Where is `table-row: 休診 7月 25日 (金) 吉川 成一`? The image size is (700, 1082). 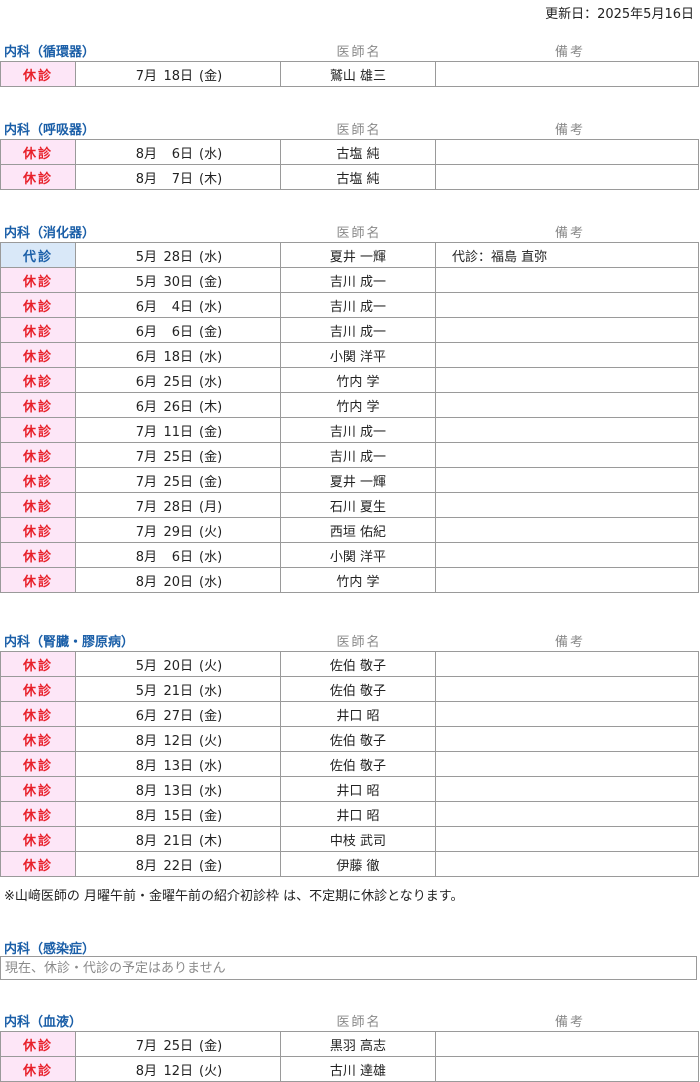
table-row: 休診 7月 25日 (金) 吉川 成一 is located at coordinates (349, 455).